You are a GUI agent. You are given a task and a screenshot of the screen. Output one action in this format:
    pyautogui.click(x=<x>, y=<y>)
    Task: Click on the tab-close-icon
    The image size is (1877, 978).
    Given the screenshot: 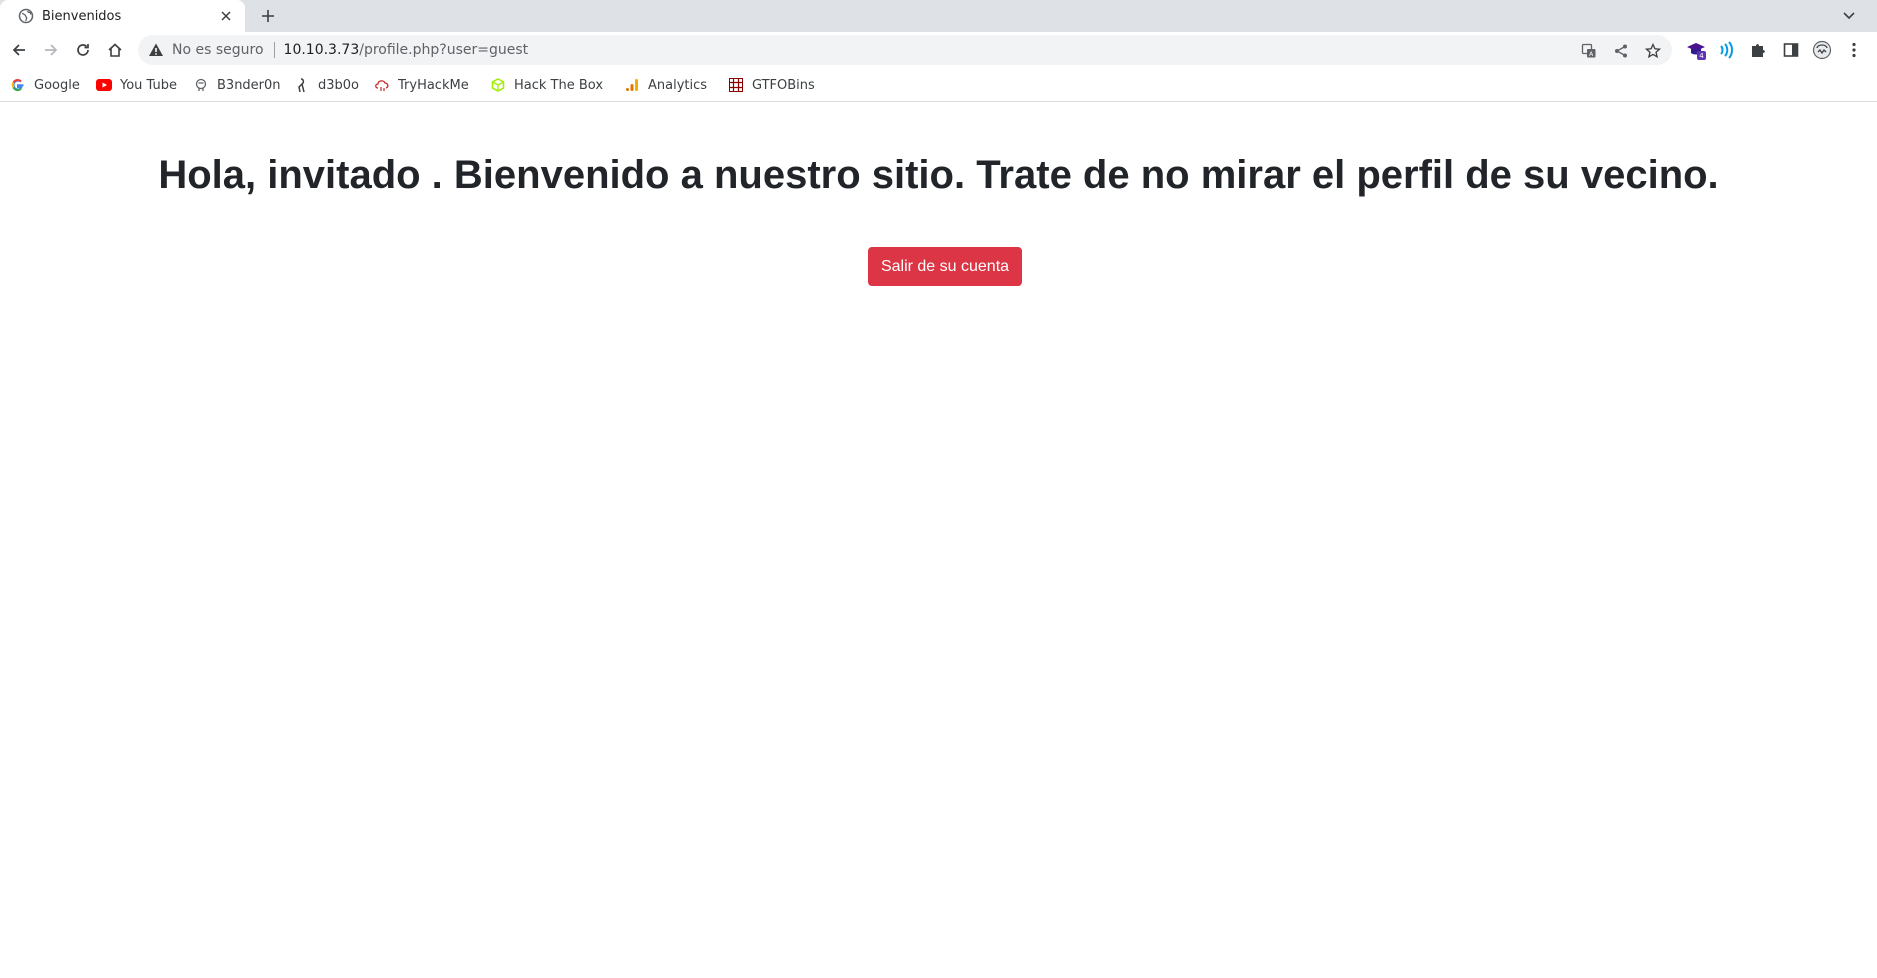 What is the action you would take?
    pyautogui.click(x=226, y=16)
    